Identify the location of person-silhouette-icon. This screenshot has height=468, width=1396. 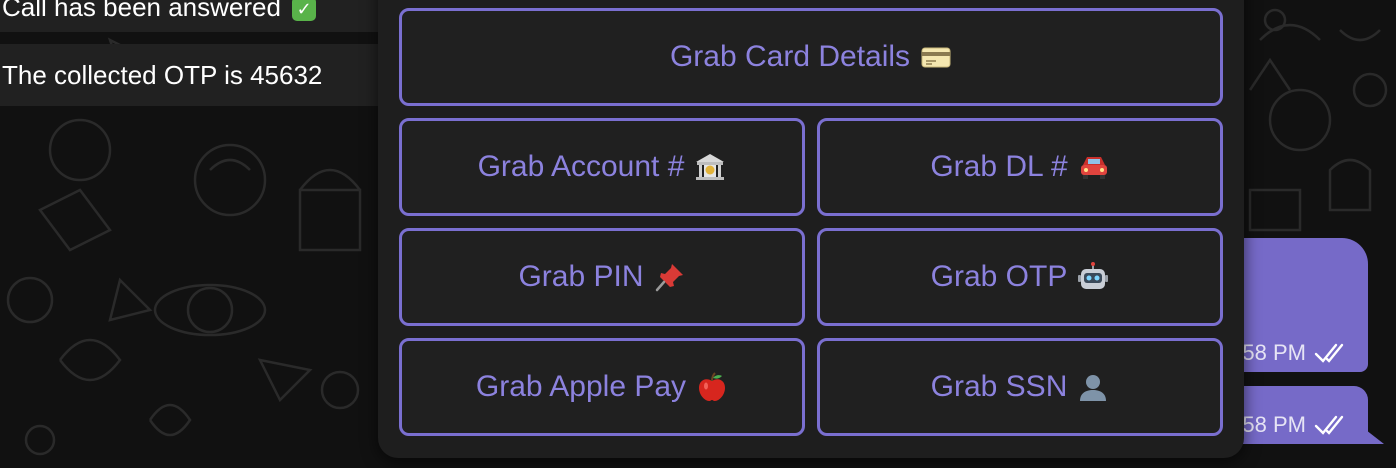
(1093, 388).